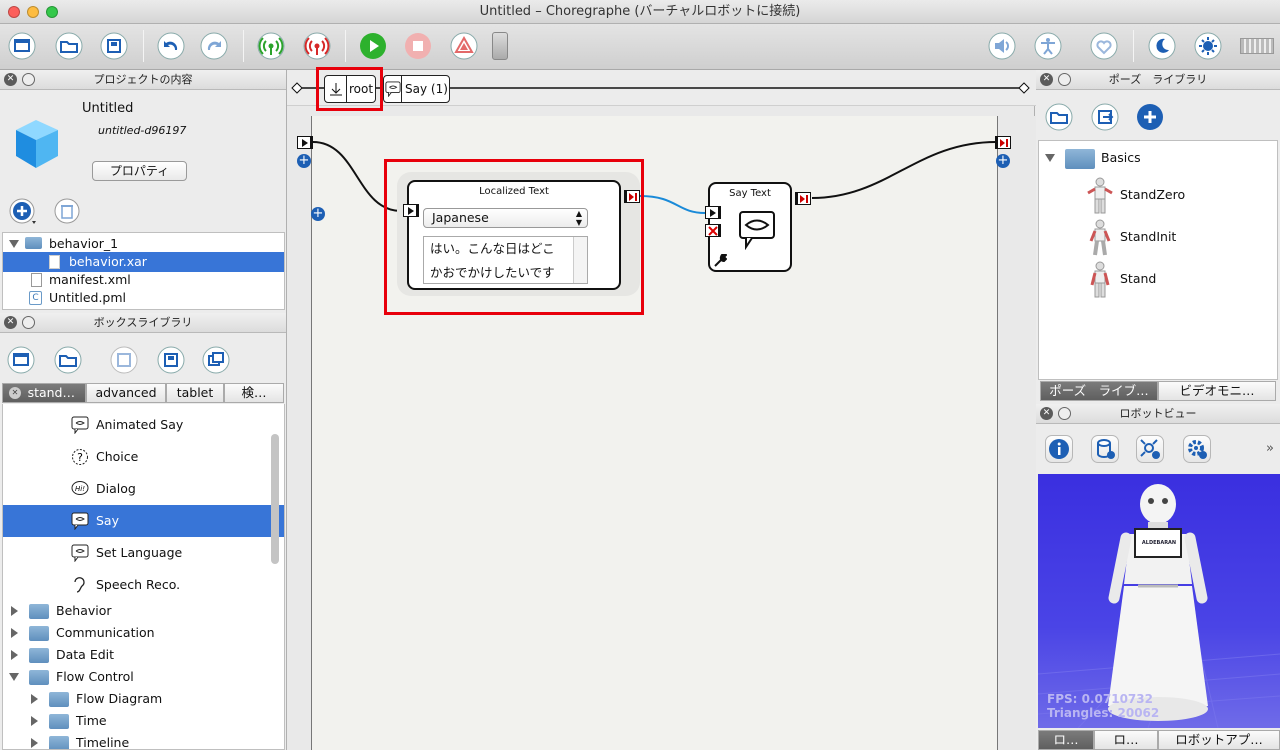 This screenshot has width=1280, height=750. What do you see at coordinates (143, 611) in the screenshot?
I see `tree-folder-behavior: Behavior` at bounding box center [143, 611].